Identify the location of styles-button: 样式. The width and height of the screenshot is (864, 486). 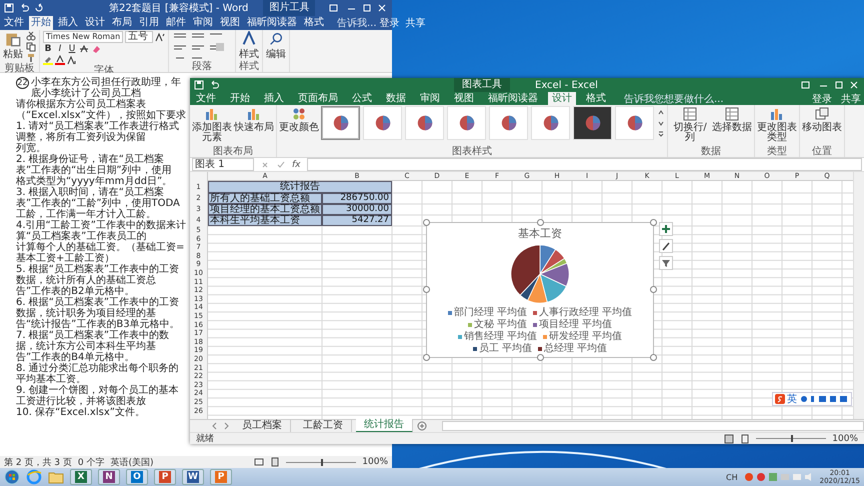
(249, 46).